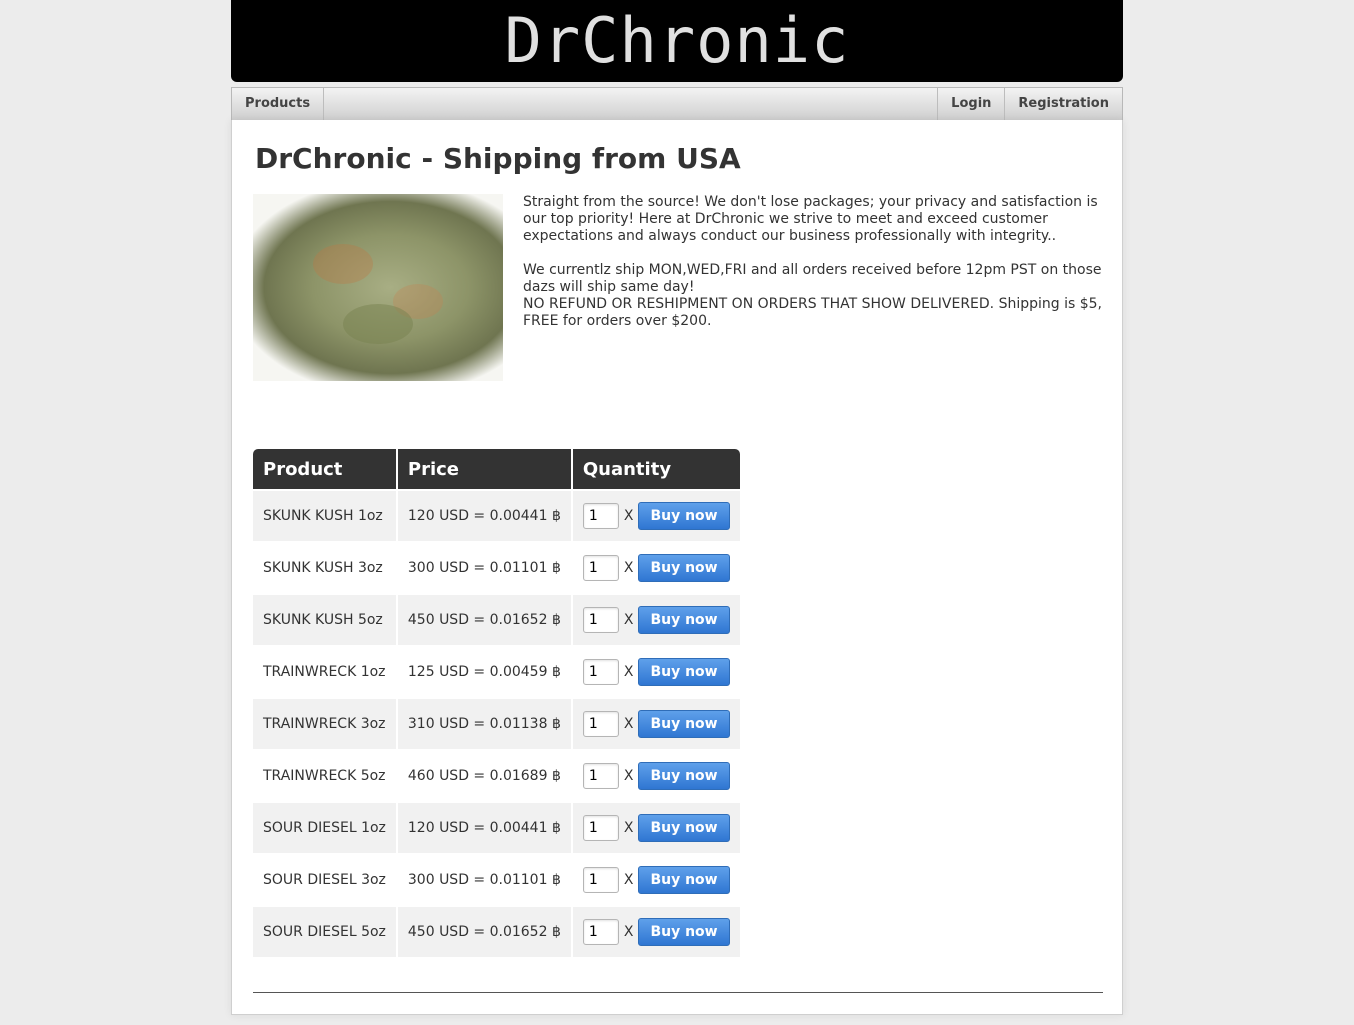 This screenshot has width=1354, height=1025. What do you see at coordinates (484, 776) in the screenshot?
I see `product-price: 460 USD = 0.01689 ฿` at bounding box center [484, 776].